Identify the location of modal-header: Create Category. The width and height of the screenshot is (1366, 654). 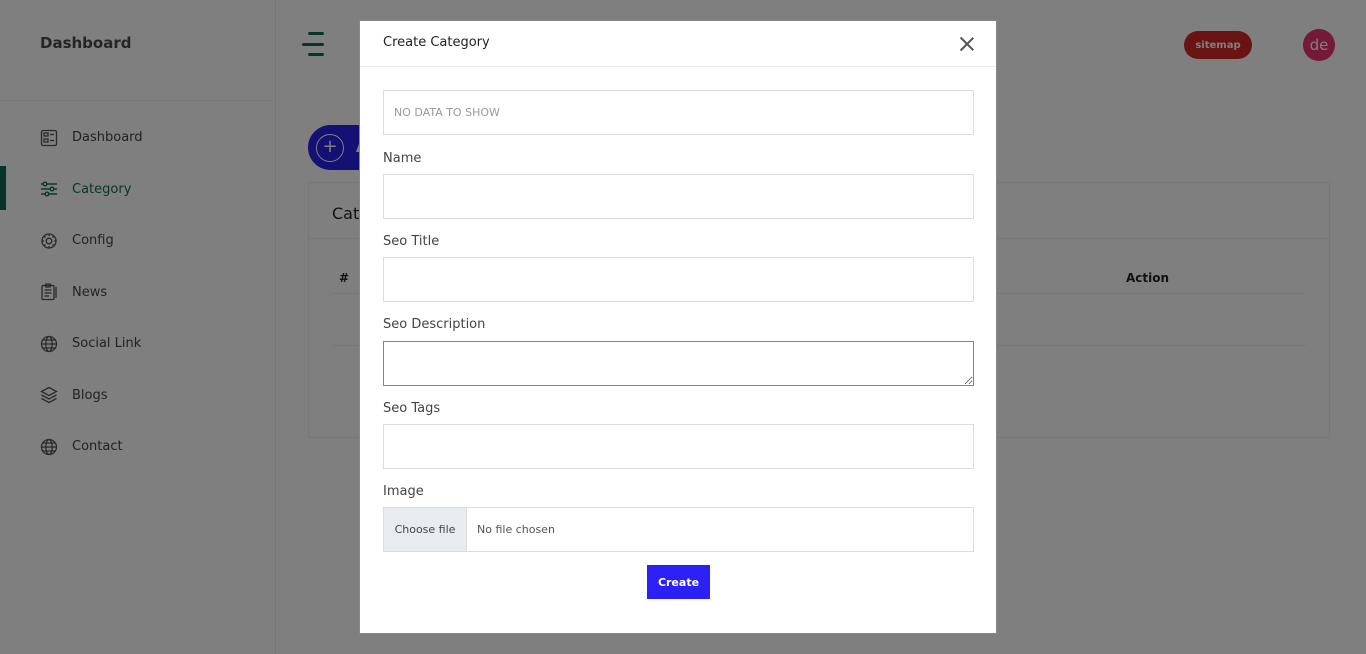
(678, 44).